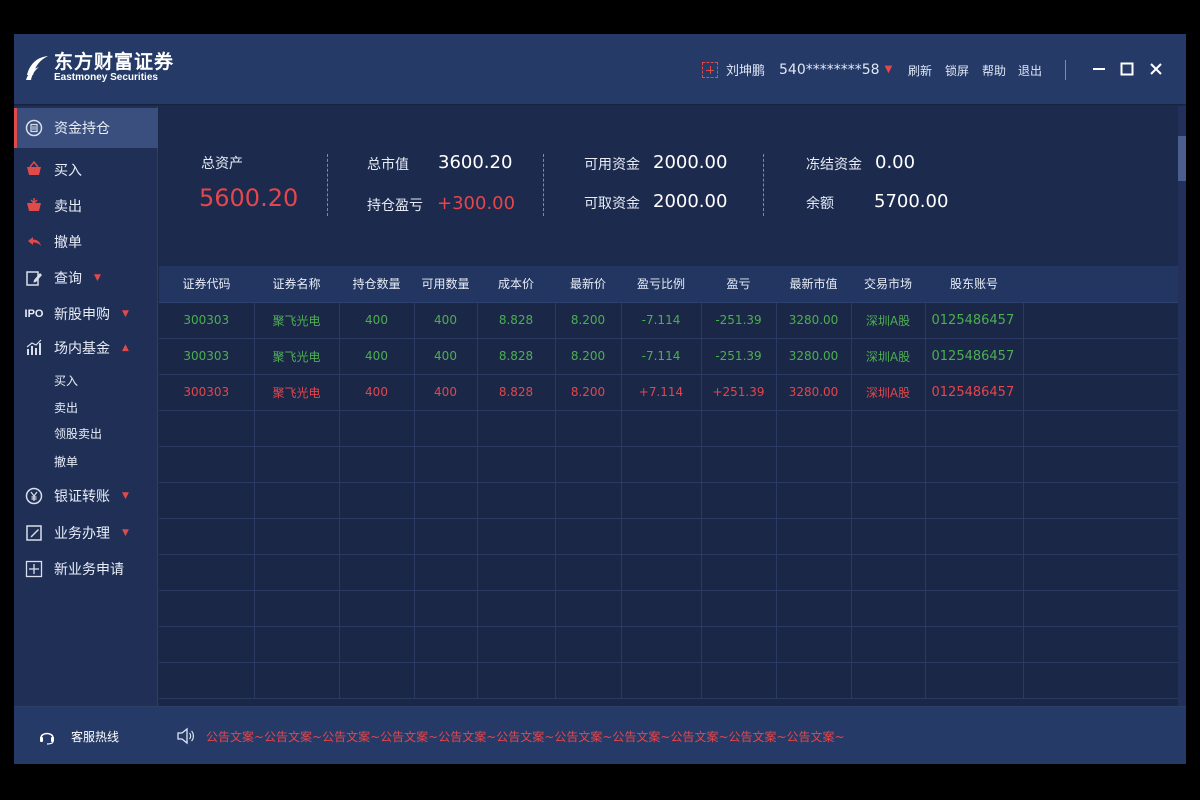  Describe the element at coordinates (86, 206) in the screenshot. I see `sidebar-item-sell: 卖出` at that location.